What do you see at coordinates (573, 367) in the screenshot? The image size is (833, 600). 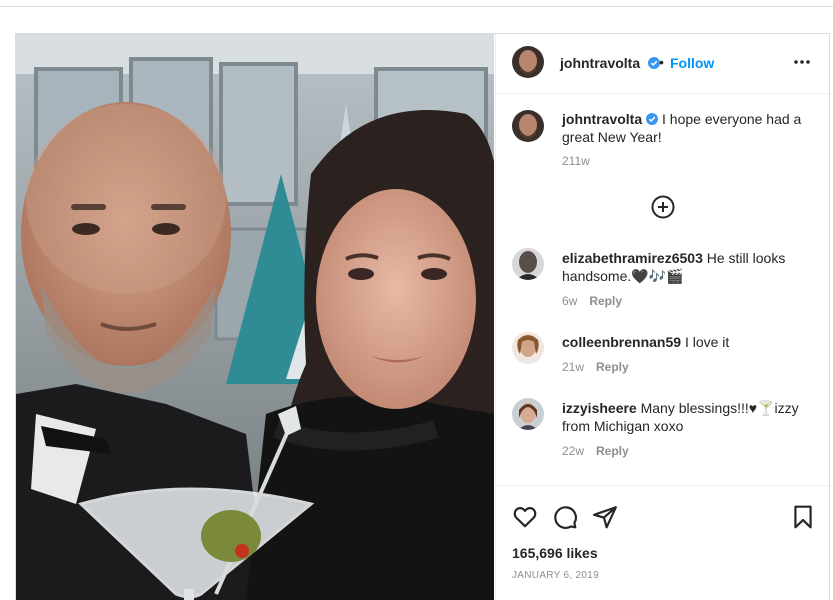 I see `comment-time: 21w` at bounding box center [573, 367].